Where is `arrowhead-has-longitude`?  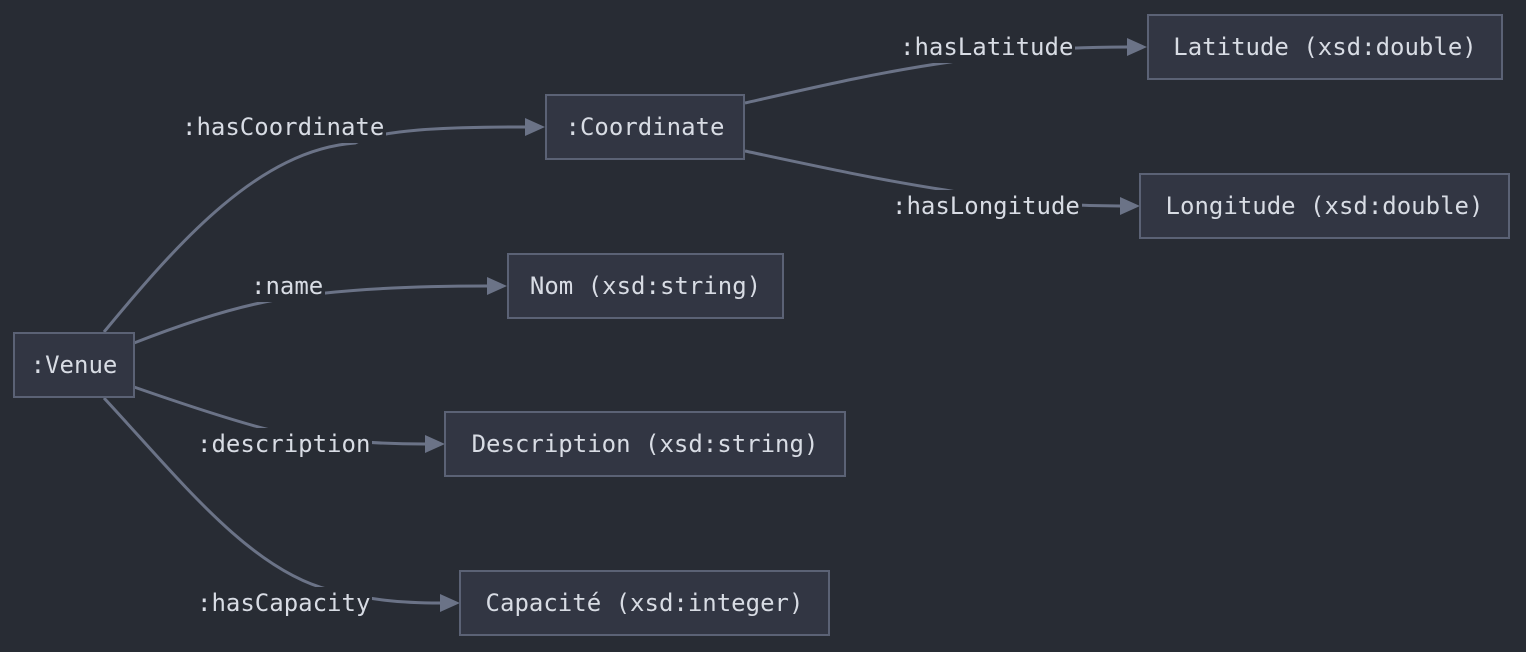
arrowhead-has-longitude is located at coordinates (1130, 206).